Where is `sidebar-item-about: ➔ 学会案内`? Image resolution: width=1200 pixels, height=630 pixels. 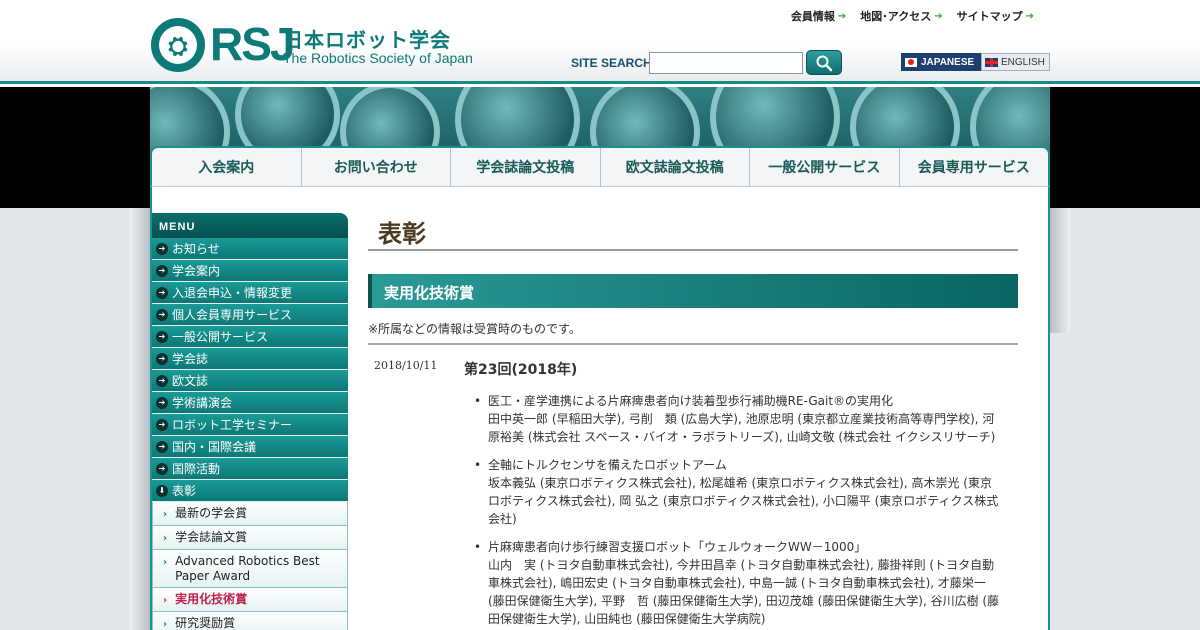 sidebar-item-about: ➔ 学会案内 is located at coordinates (250, 271).